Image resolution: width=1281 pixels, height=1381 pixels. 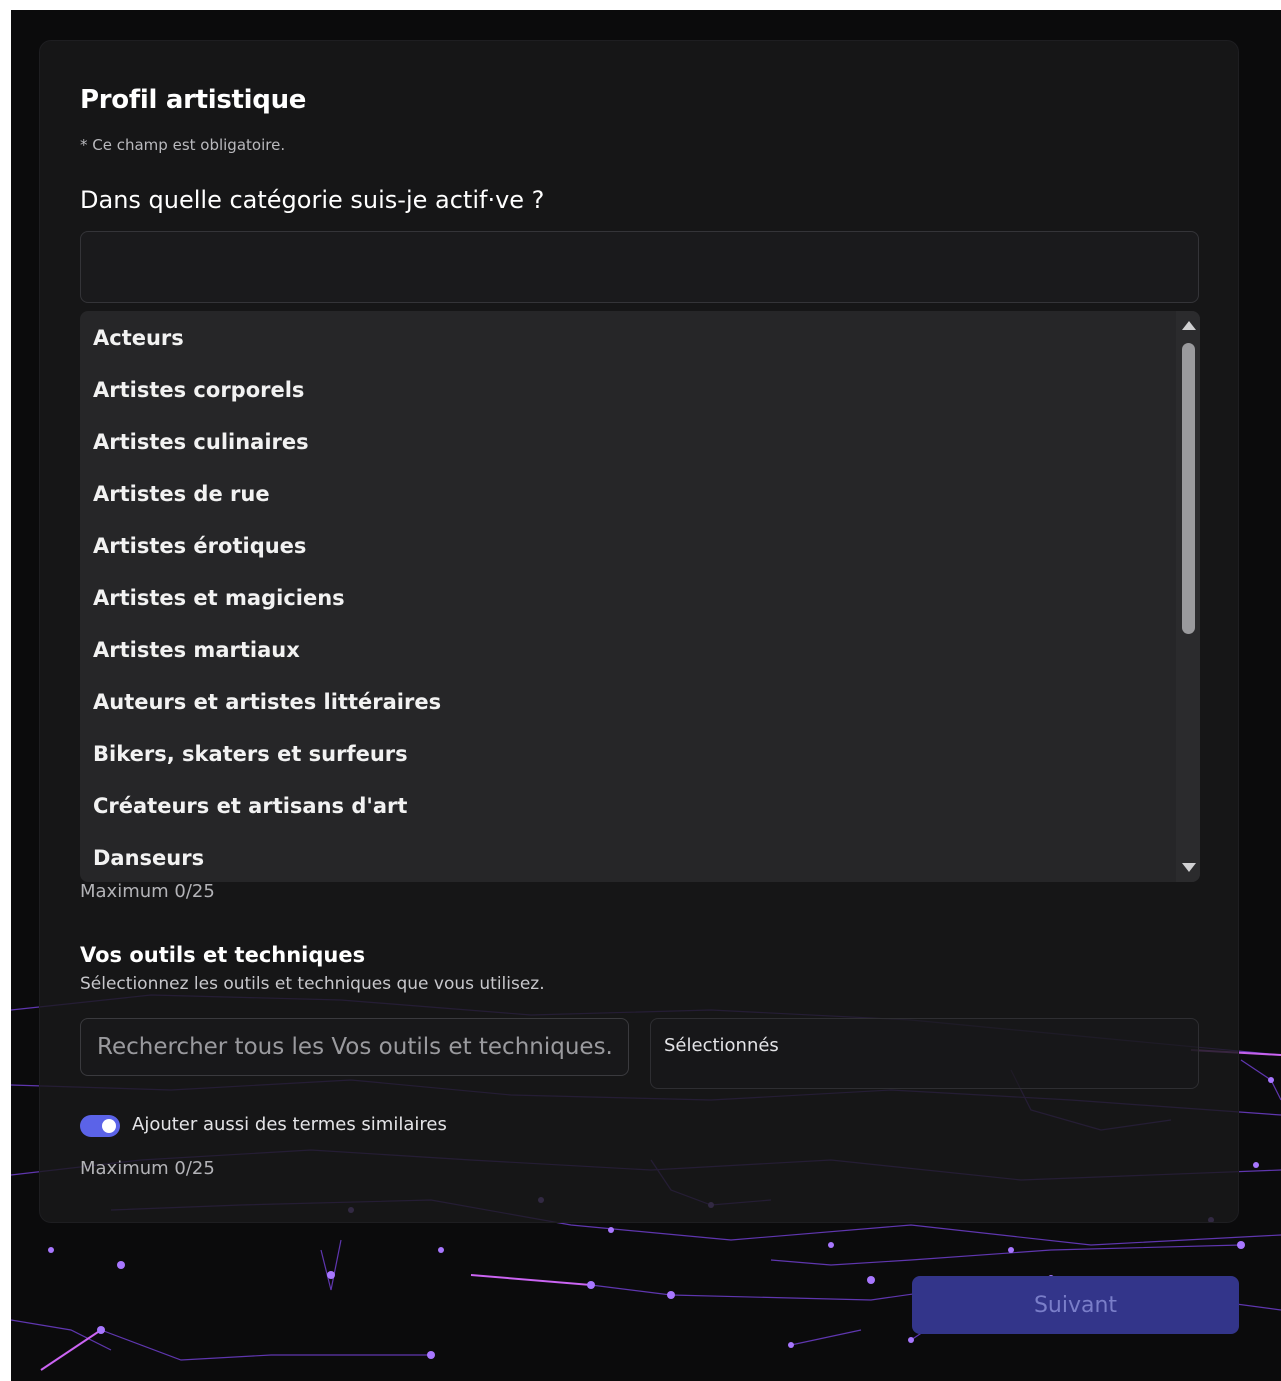 What do you see at coordinates (354, 1047) in the screenshot?
I see `tools-search-input` at bounding box center [354, 1047].